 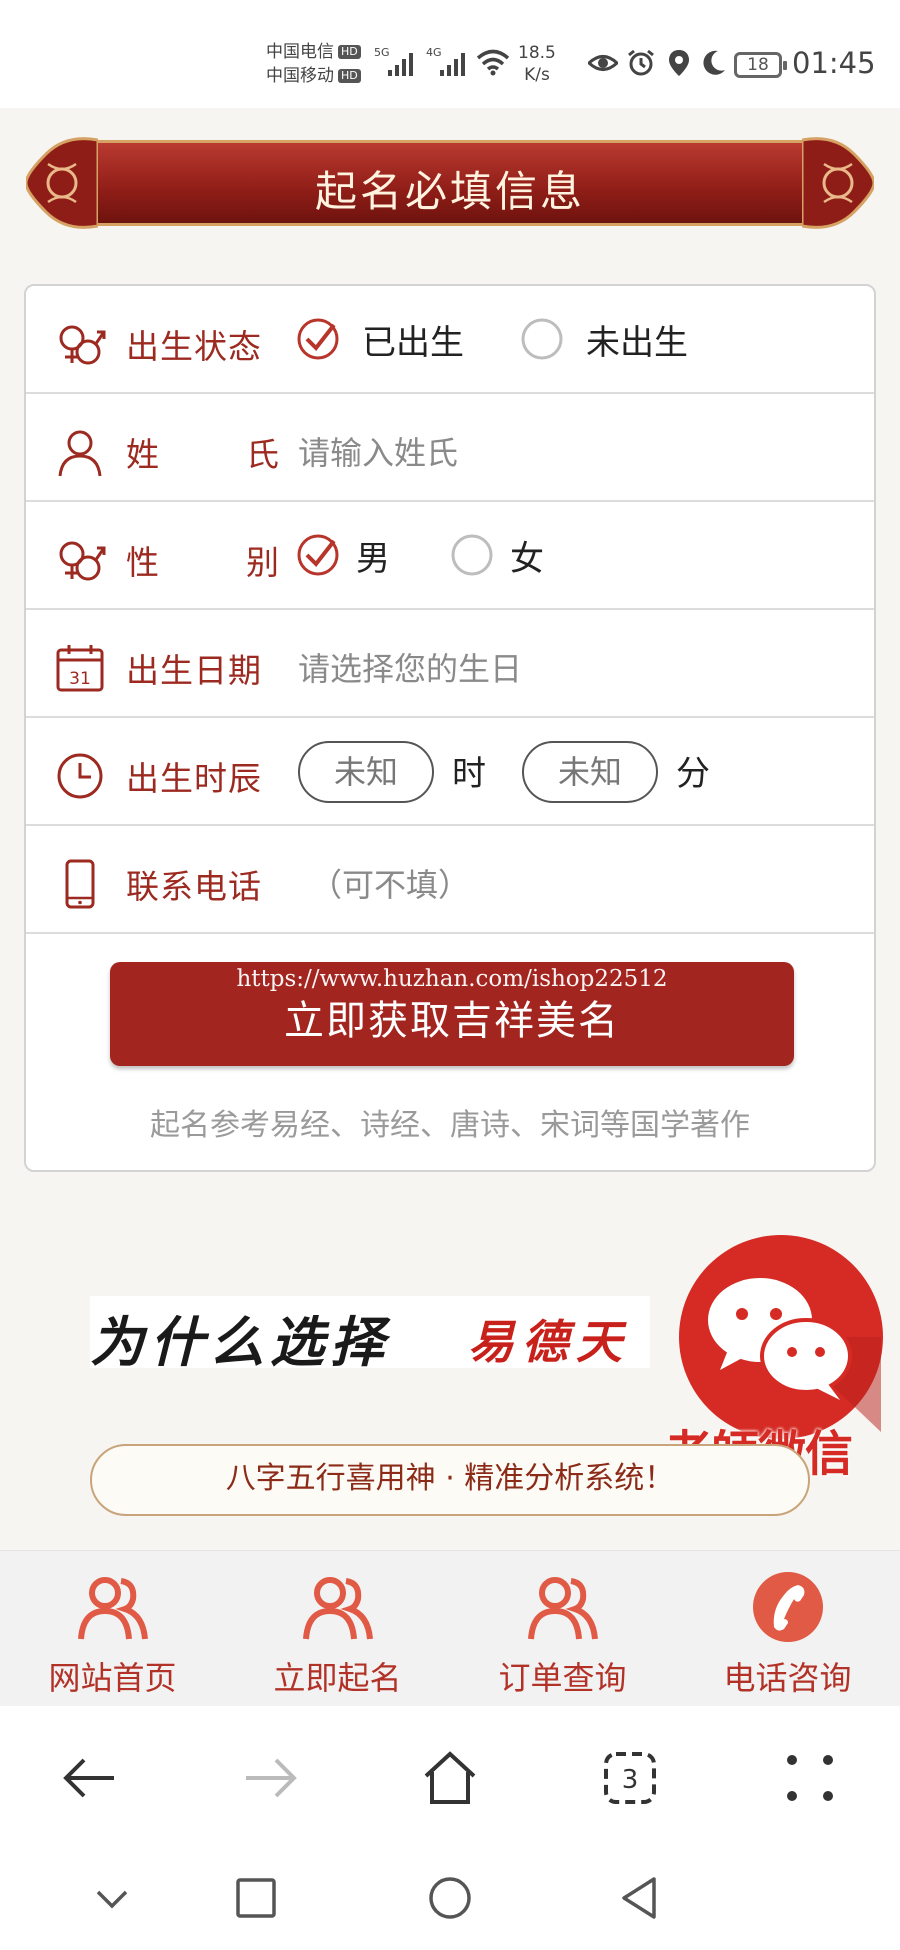 I want to click on surname-label-char: 氏, so click(x=263, y=454).